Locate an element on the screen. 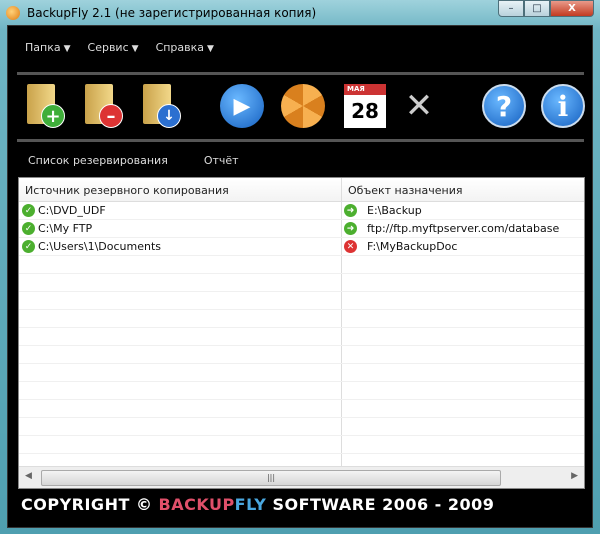  calendar-icon: МАЯ 28 is located at coordinates (365, 106).